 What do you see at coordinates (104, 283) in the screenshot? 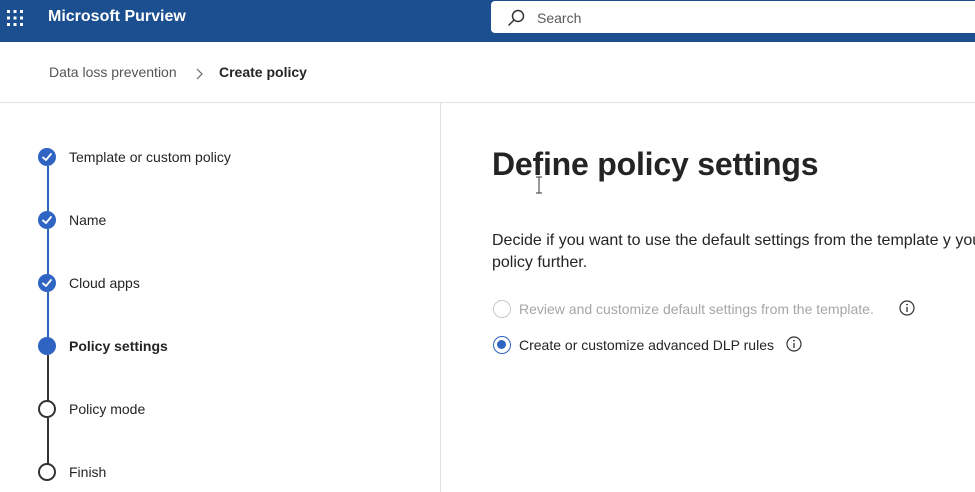
I see `step-label: Cloud apps` at bounding box center [104, 283].